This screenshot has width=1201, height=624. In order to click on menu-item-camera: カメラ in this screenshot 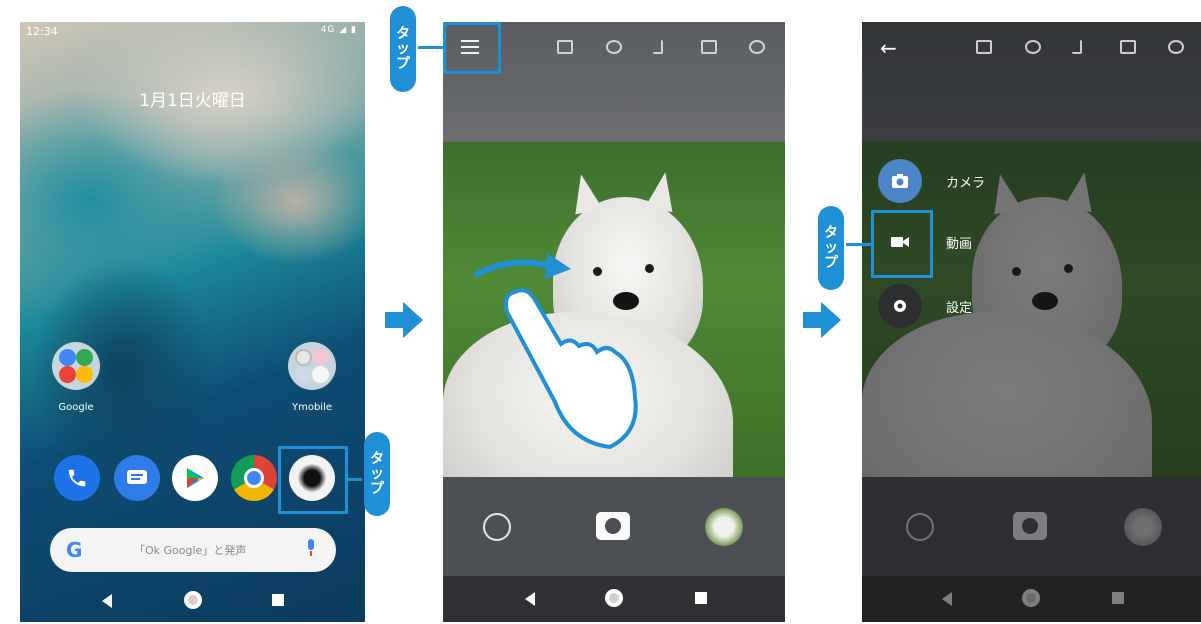, I will do `click(931, 181)`.